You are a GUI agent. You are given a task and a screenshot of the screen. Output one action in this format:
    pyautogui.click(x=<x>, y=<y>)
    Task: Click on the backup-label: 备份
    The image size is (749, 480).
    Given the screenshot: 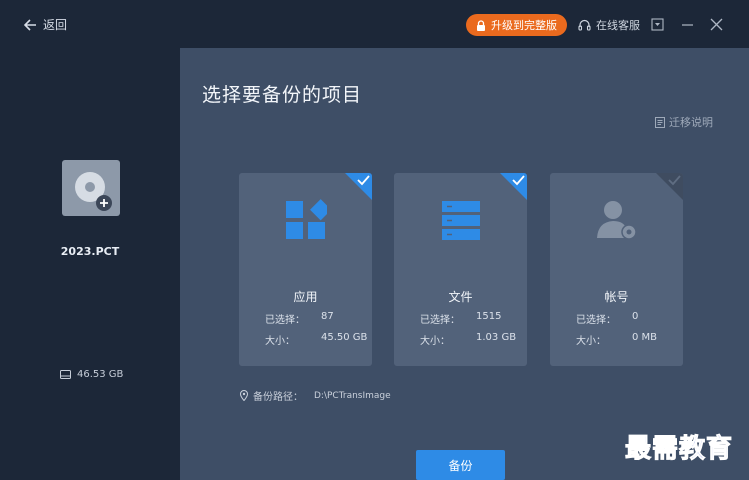 What is the action you would take?
    pyautogui.click(x=460, y=465)
    